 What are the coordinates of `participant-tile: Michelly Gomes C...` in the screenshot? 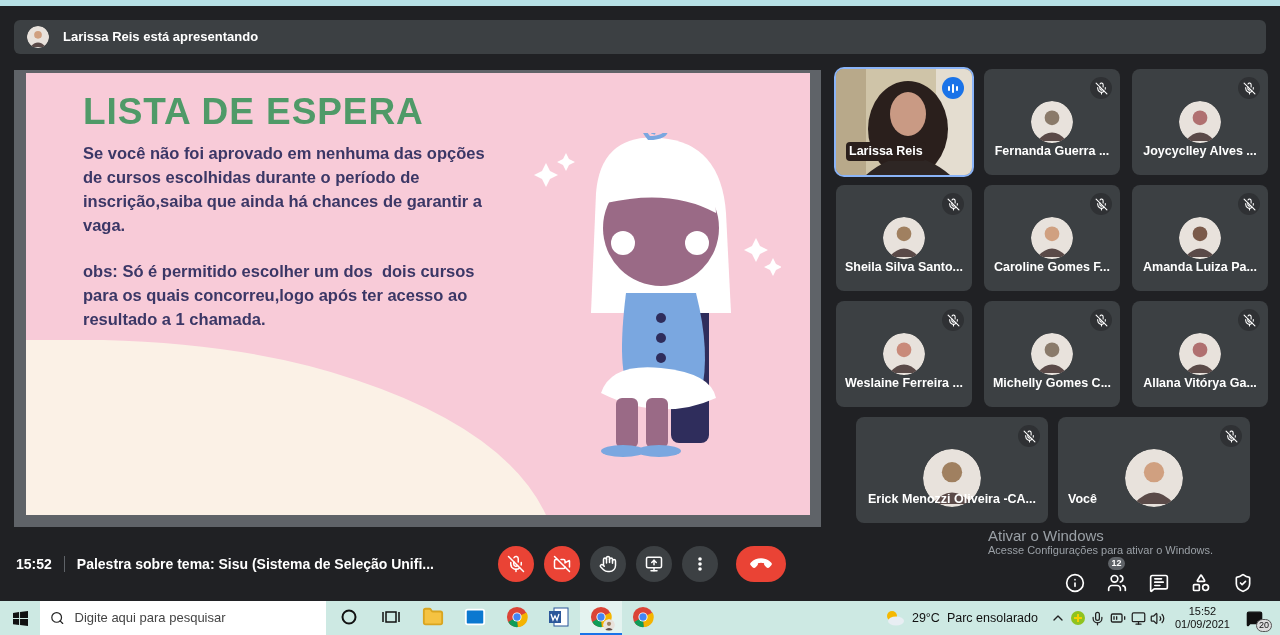 It's located at (1052, 354).